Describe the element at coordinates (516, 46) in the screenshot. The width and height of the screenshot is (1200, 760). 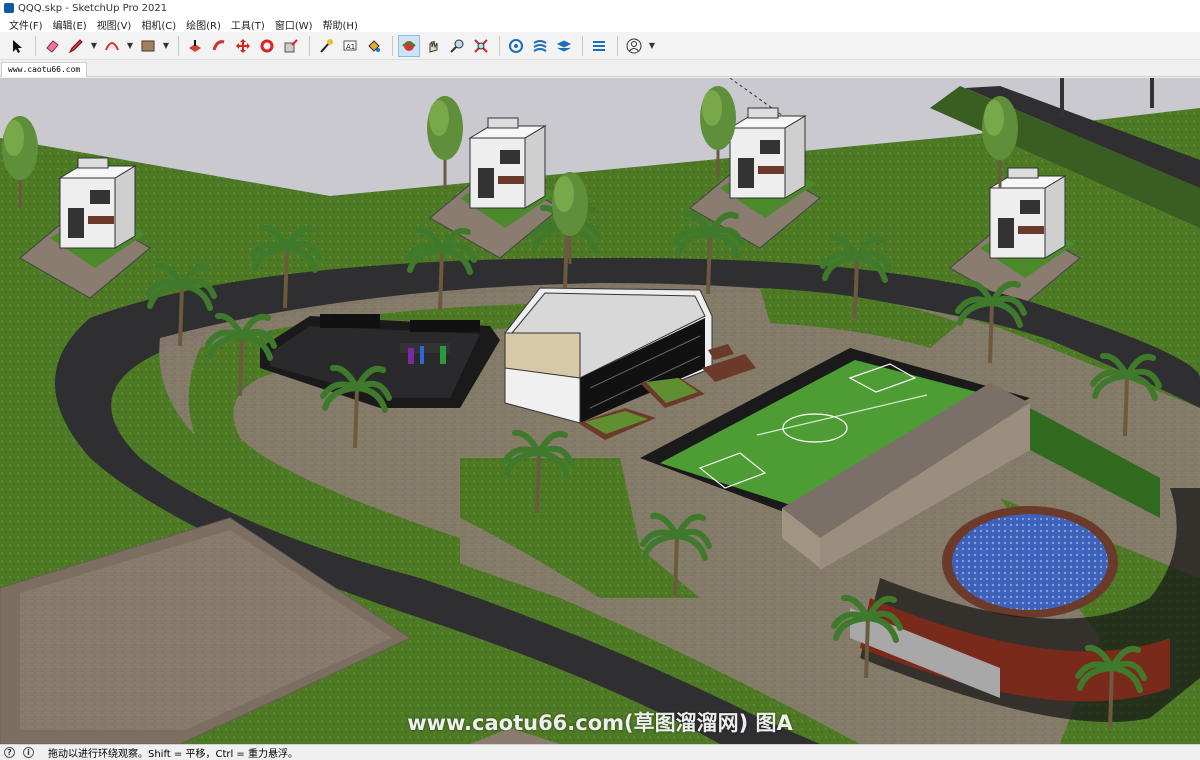
I see `components-icon` at that location.